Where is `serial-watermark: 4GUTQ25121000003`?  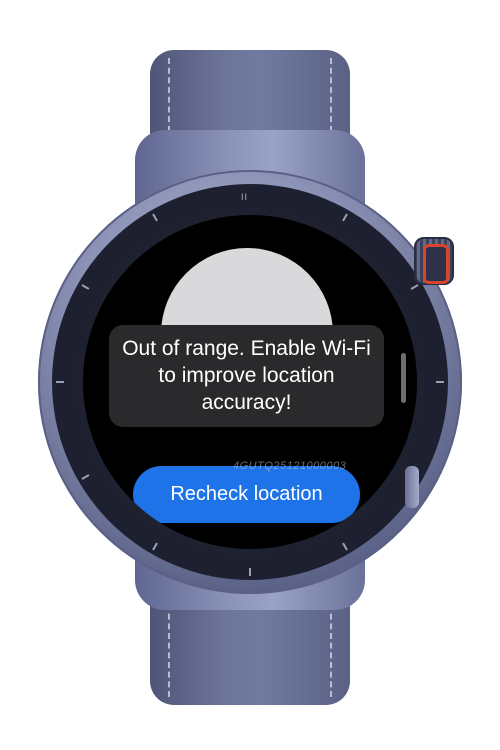 serial-watermark: 4GUTQ25121000003 is located at coordinates (290, 466).